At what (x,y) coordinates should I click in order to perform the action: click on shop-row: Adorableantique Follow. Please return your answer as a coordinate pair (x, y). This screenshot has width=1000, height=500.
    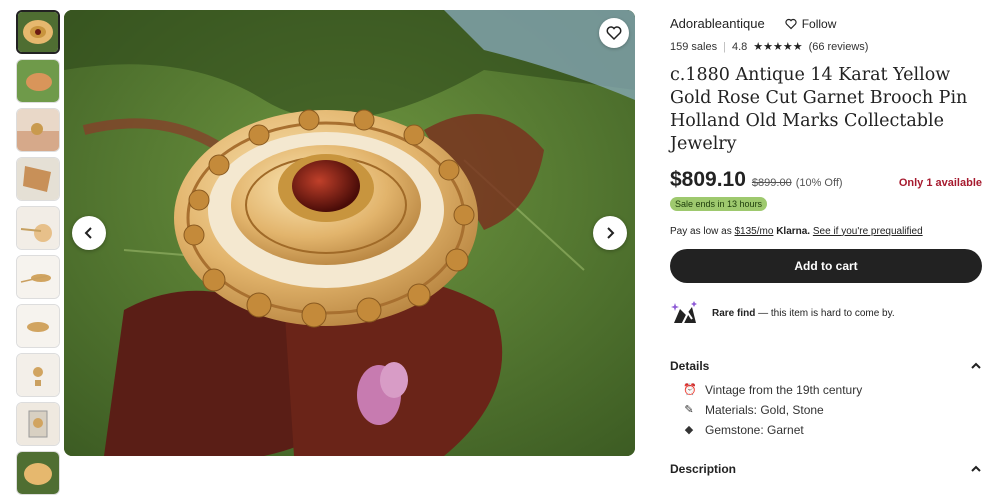
    Looking at the image, I should click on (826, 23).